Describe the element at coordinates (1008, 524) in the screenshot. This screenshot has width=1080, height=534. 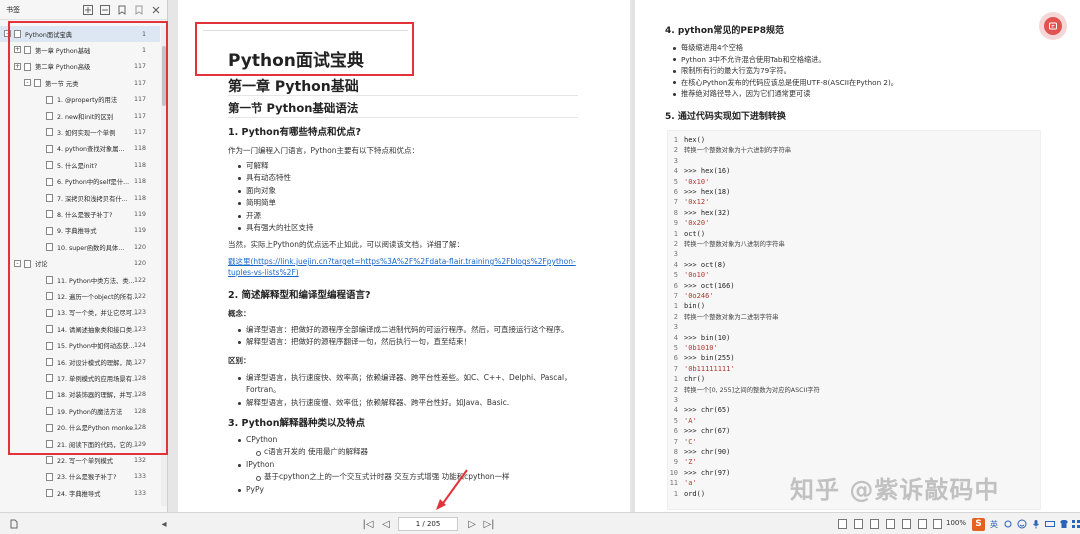
I see `punctuation-icon` at that location.